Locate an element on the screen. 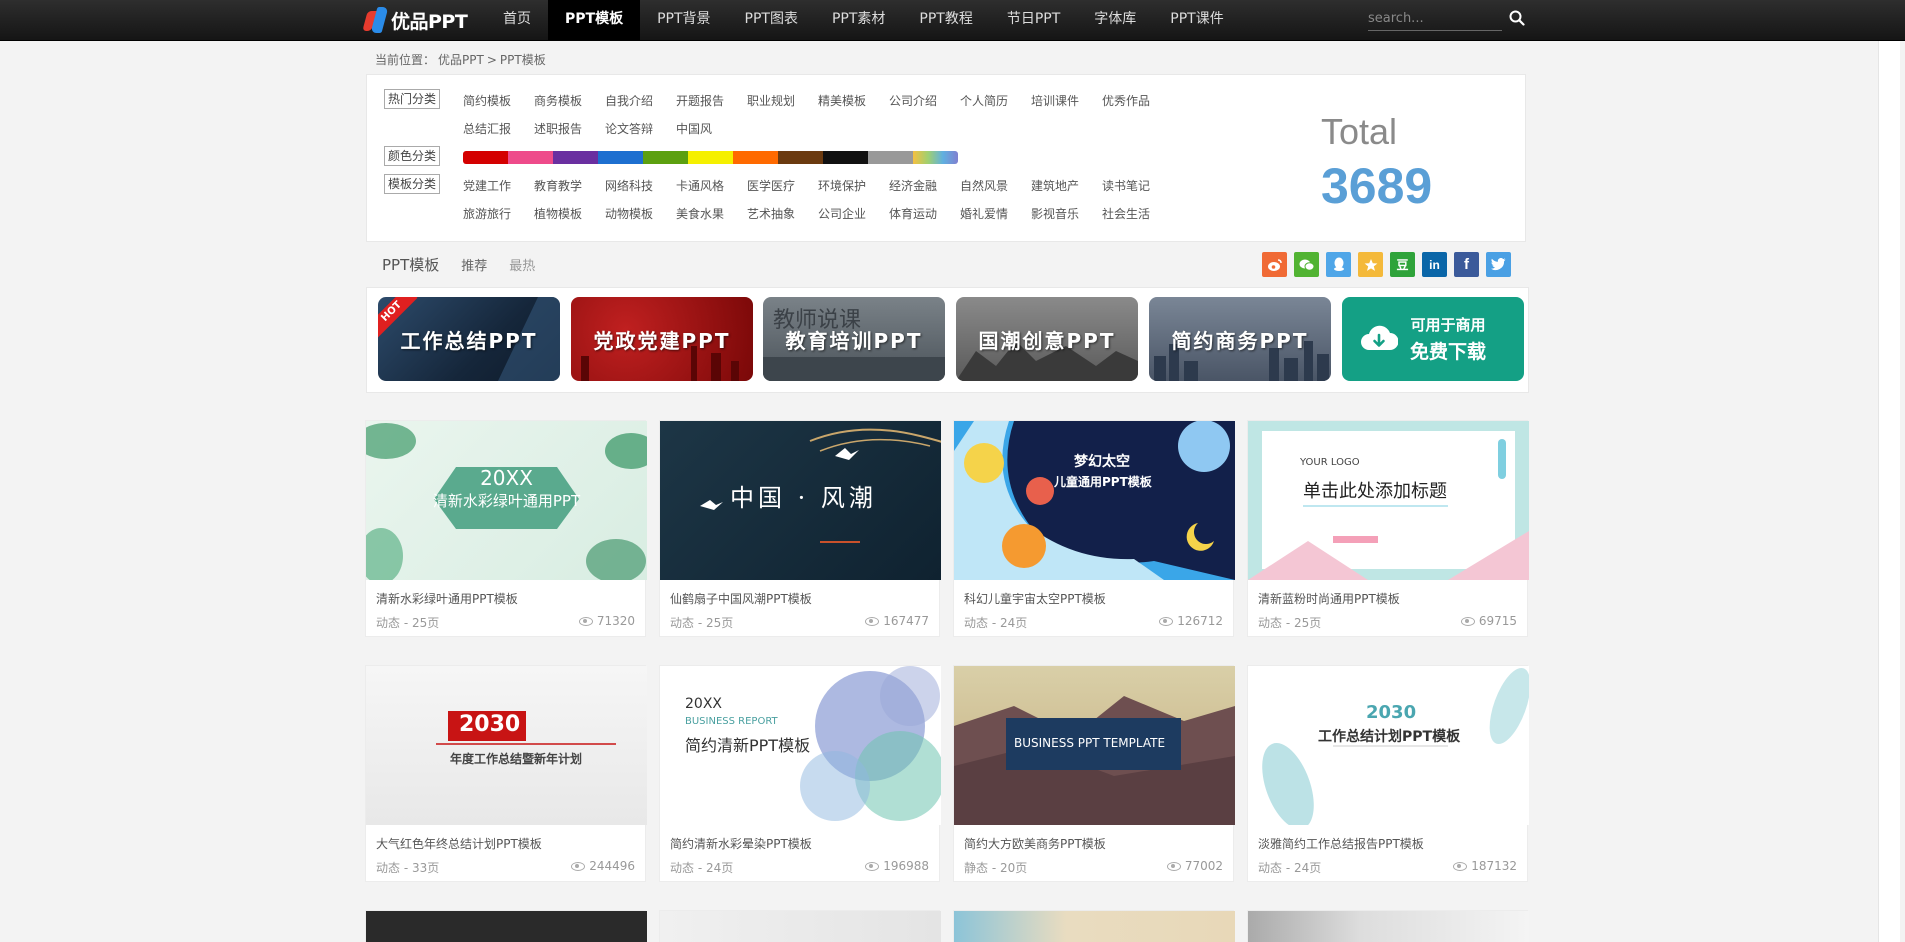  template-thumbnail: 20XX 清新水彩绿叶通用PPT is located at coordinates (506, 500).